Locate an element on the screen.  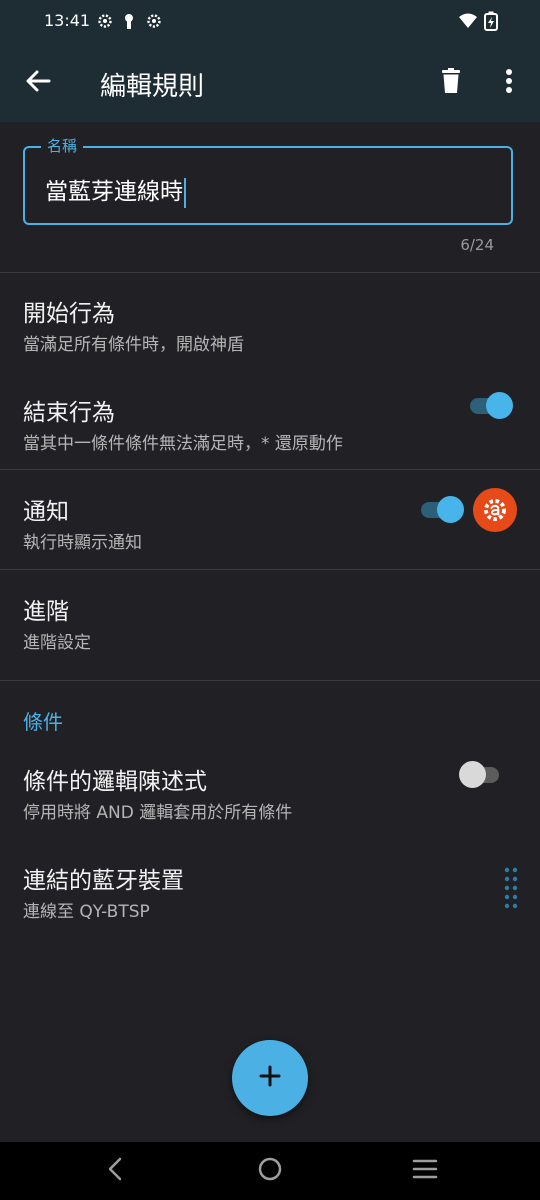
bluetooth-condition-title: 連結的藍牙裝置 is located at coordinates (103, 881).